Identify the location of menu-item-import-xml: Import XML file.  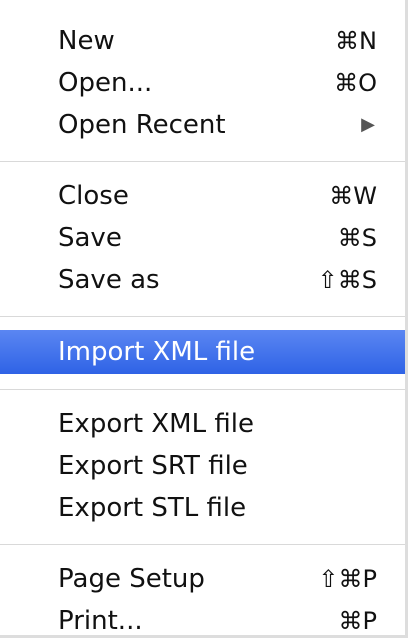
(202, 352).